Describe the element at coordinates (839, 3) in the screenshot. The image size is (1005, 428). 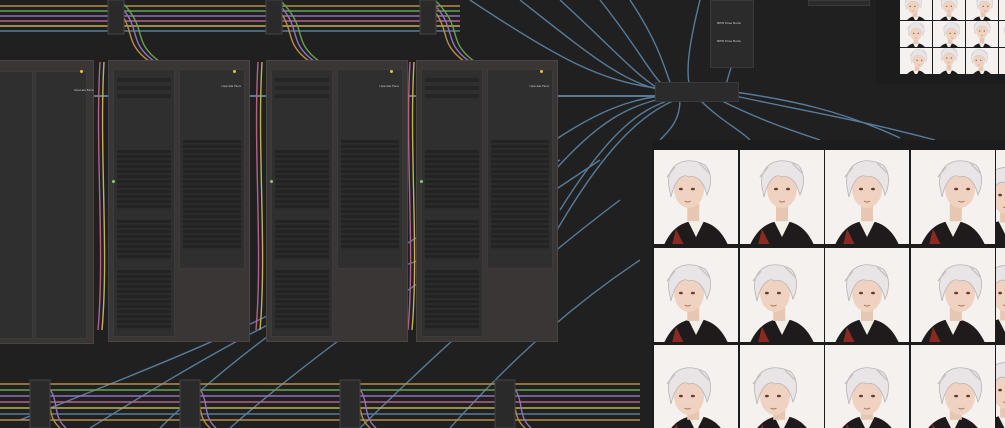
I see `small-node` at that location.